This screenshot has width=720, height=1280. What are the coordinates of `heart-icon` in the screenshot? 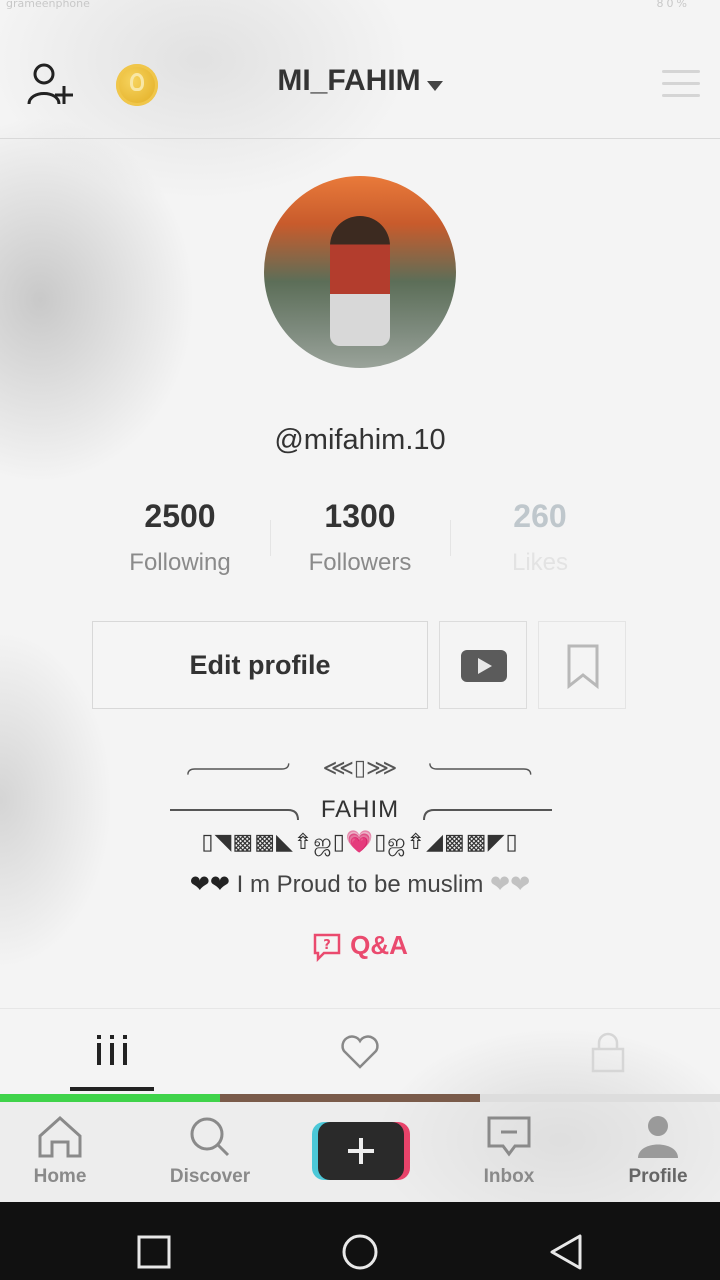 It's located at (360, 1052).